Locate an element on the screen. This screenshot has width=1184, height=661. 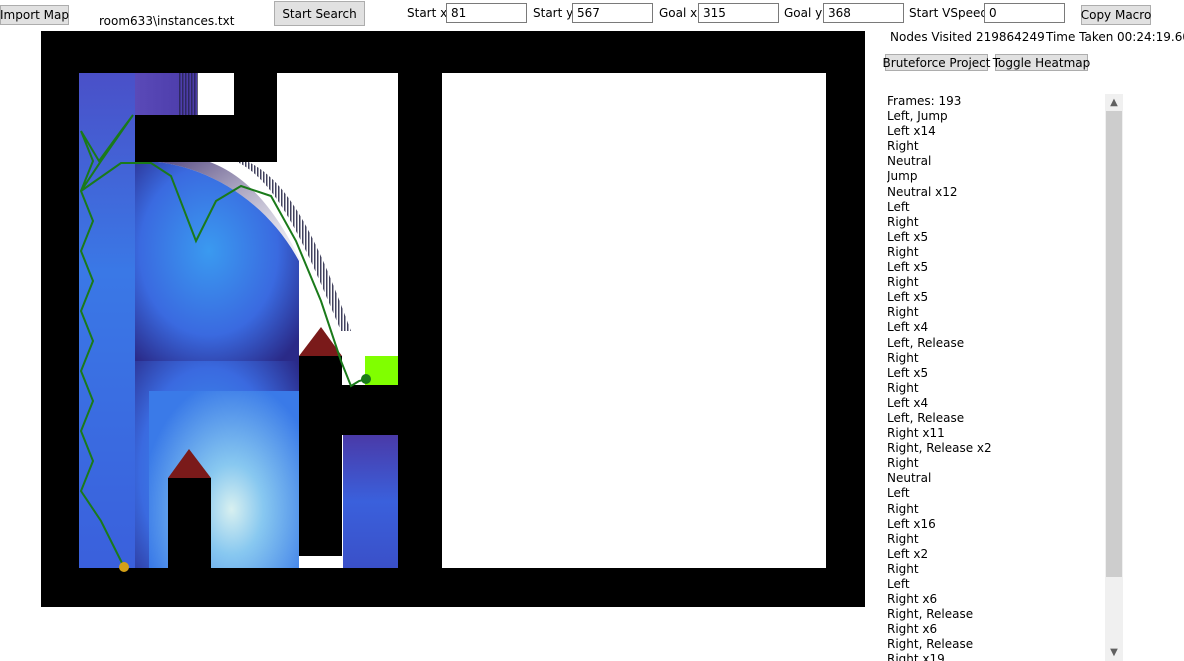
toggle-heatmap-button: Toggle Heatmap is located at coordinates (1041, 62).